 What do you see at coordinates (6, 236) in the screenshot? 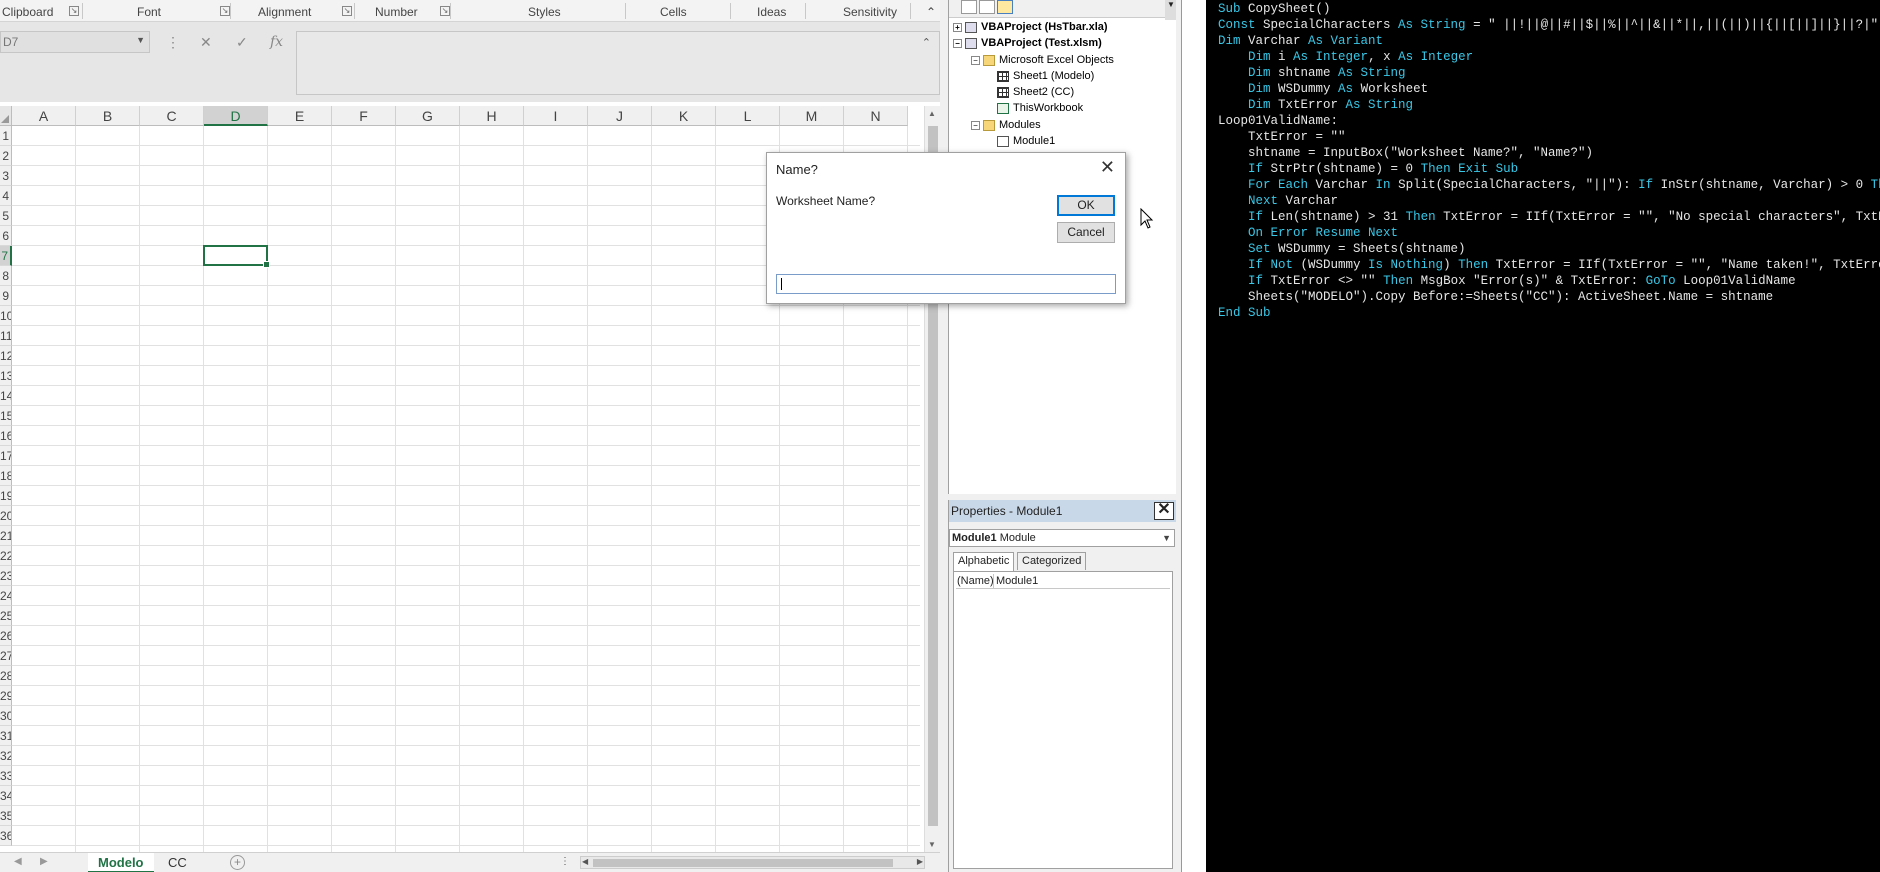
I see `row-header: 6` at bounding box center [6, 236].